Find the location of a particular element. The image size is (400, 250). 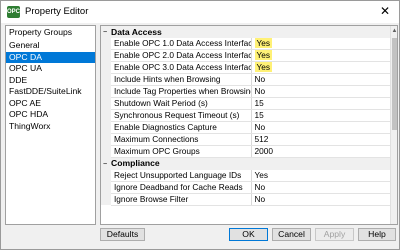

defaults-button: Defaults is located at coordinates (122, 234).